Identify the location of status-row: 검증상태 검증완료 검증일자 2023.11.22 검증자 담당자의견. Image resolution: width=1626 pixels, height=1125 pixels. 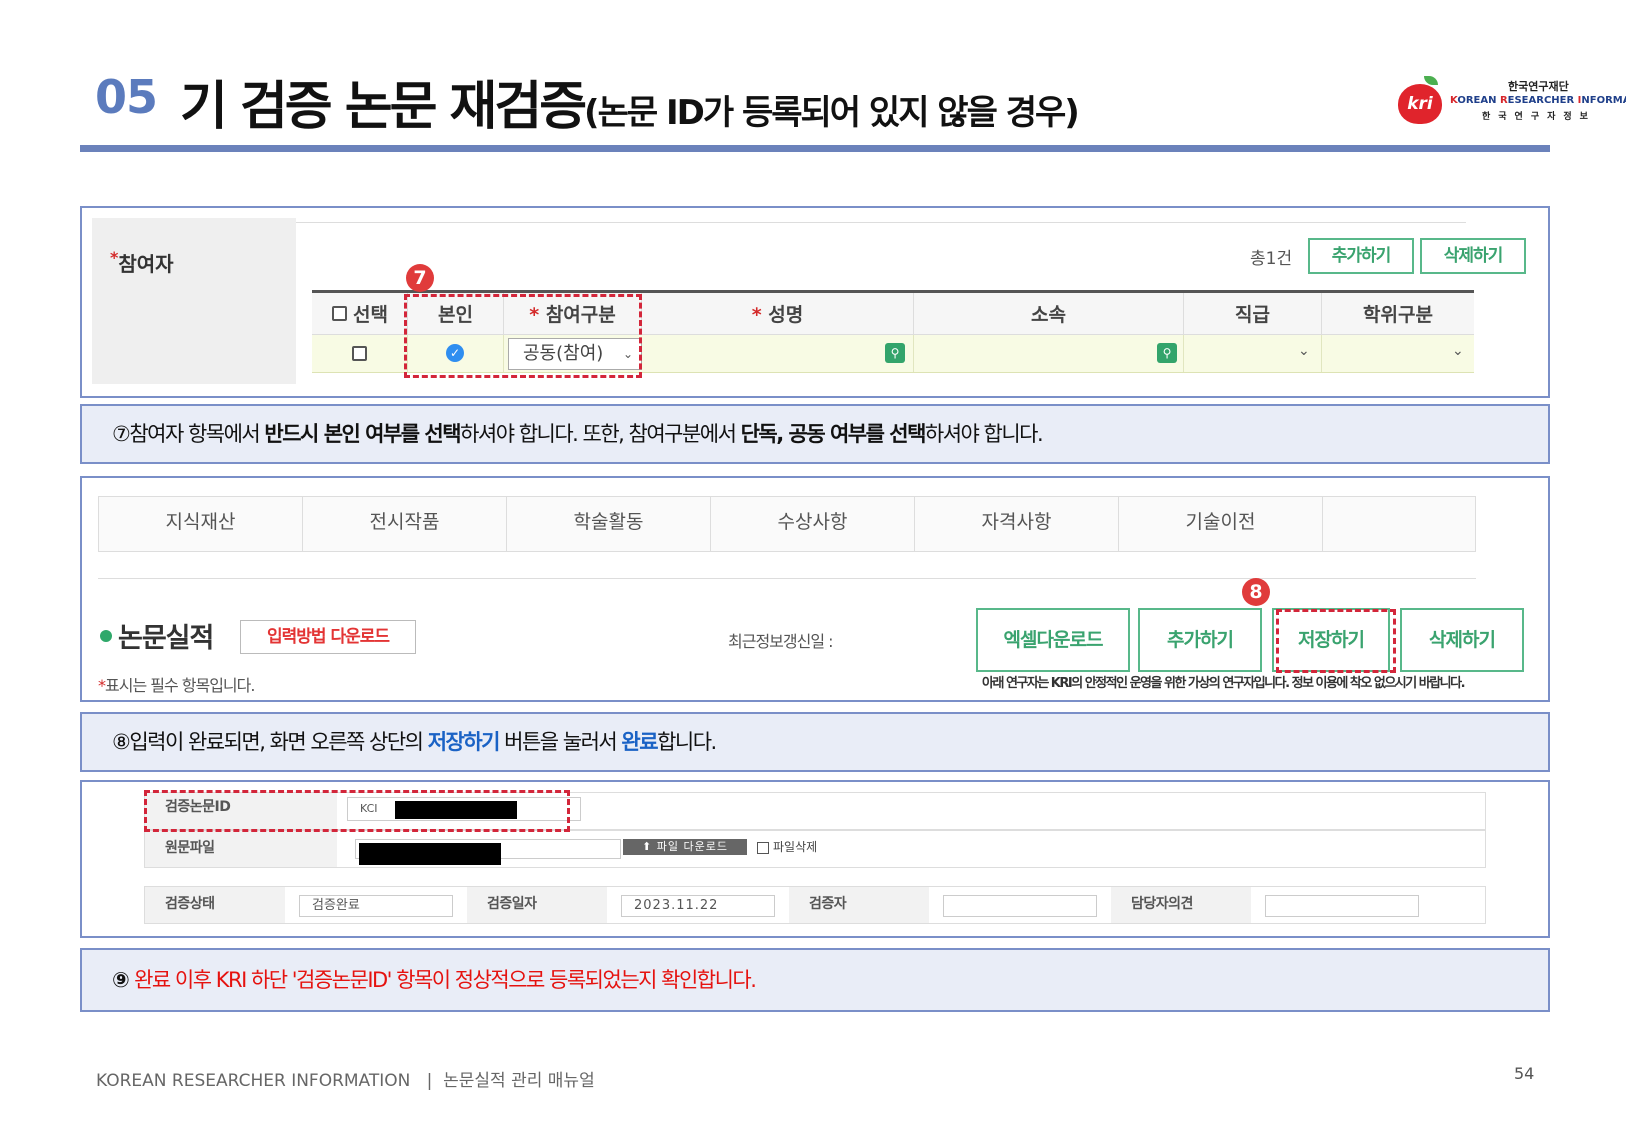
(815, 905).